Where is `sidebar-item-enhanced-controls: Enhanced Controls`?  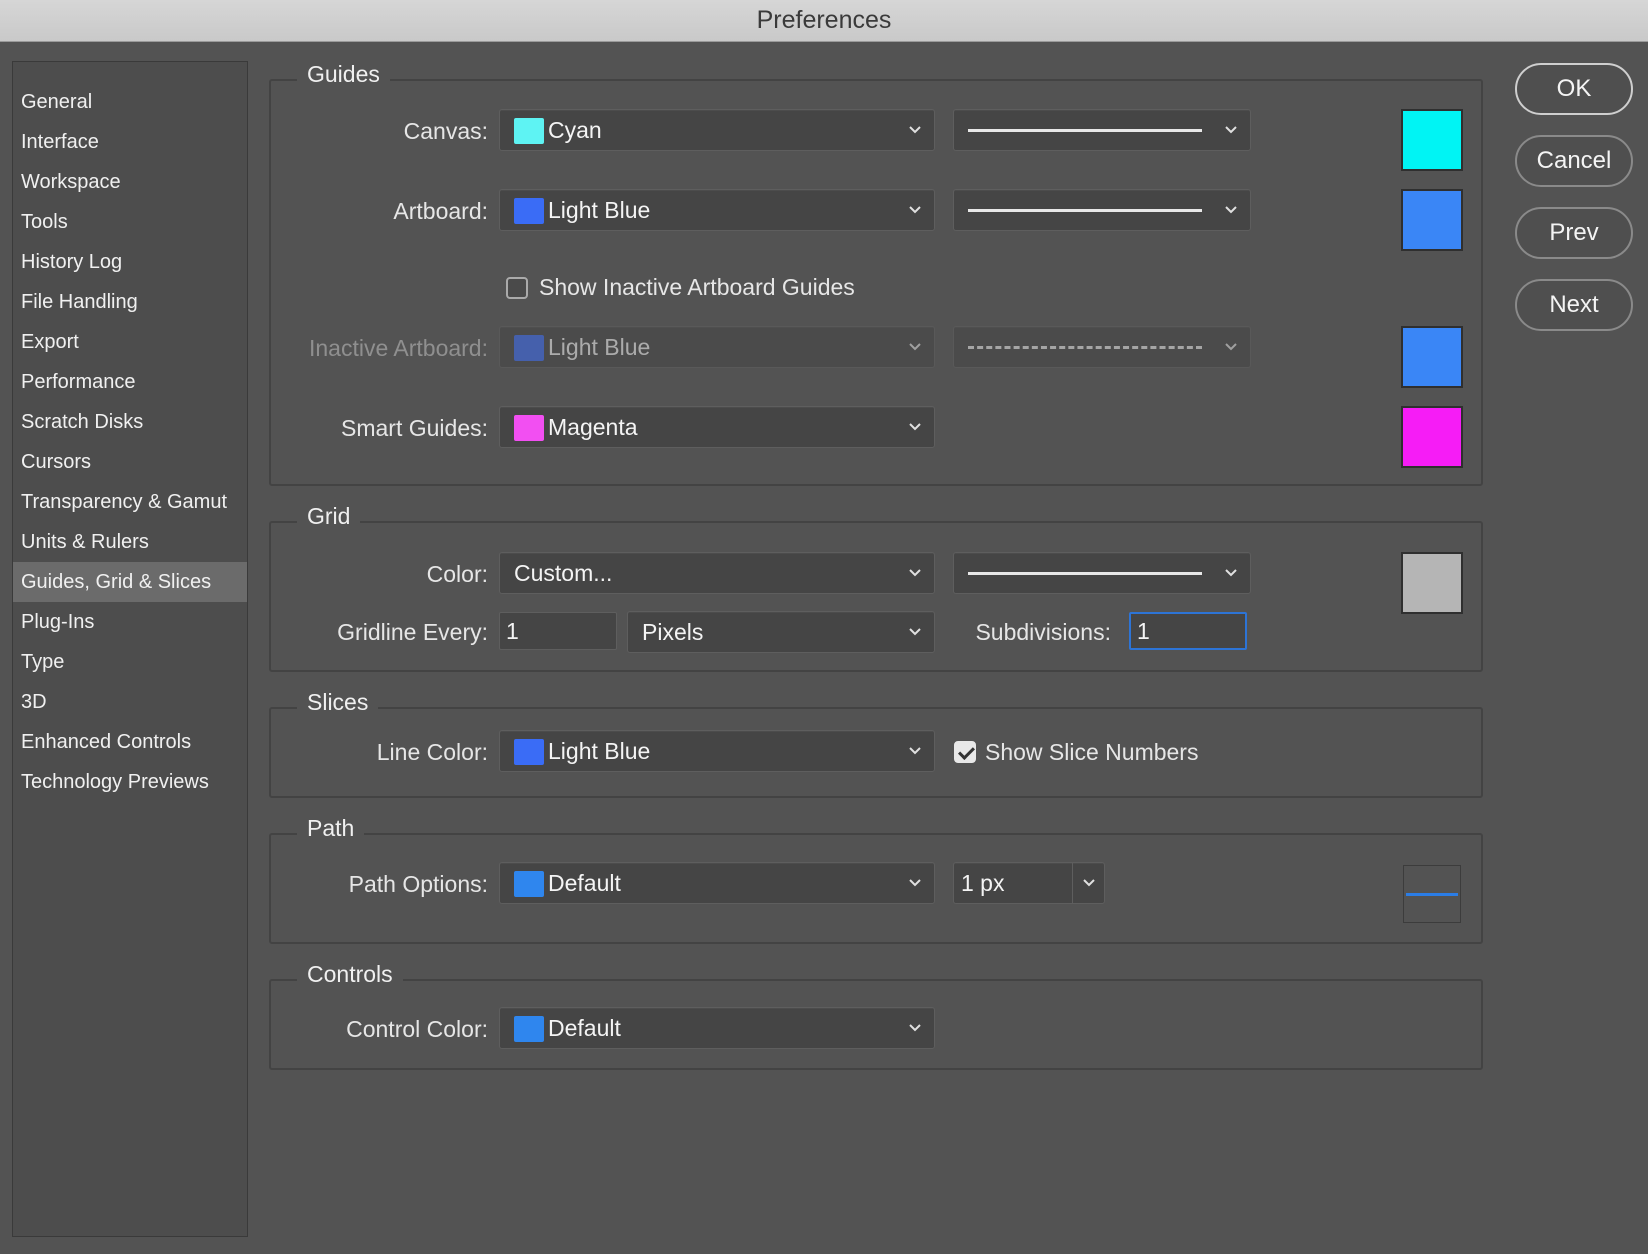
sidebar-item-enhanced-controls: Enhanced Controls is located at coordinates (130, 742).